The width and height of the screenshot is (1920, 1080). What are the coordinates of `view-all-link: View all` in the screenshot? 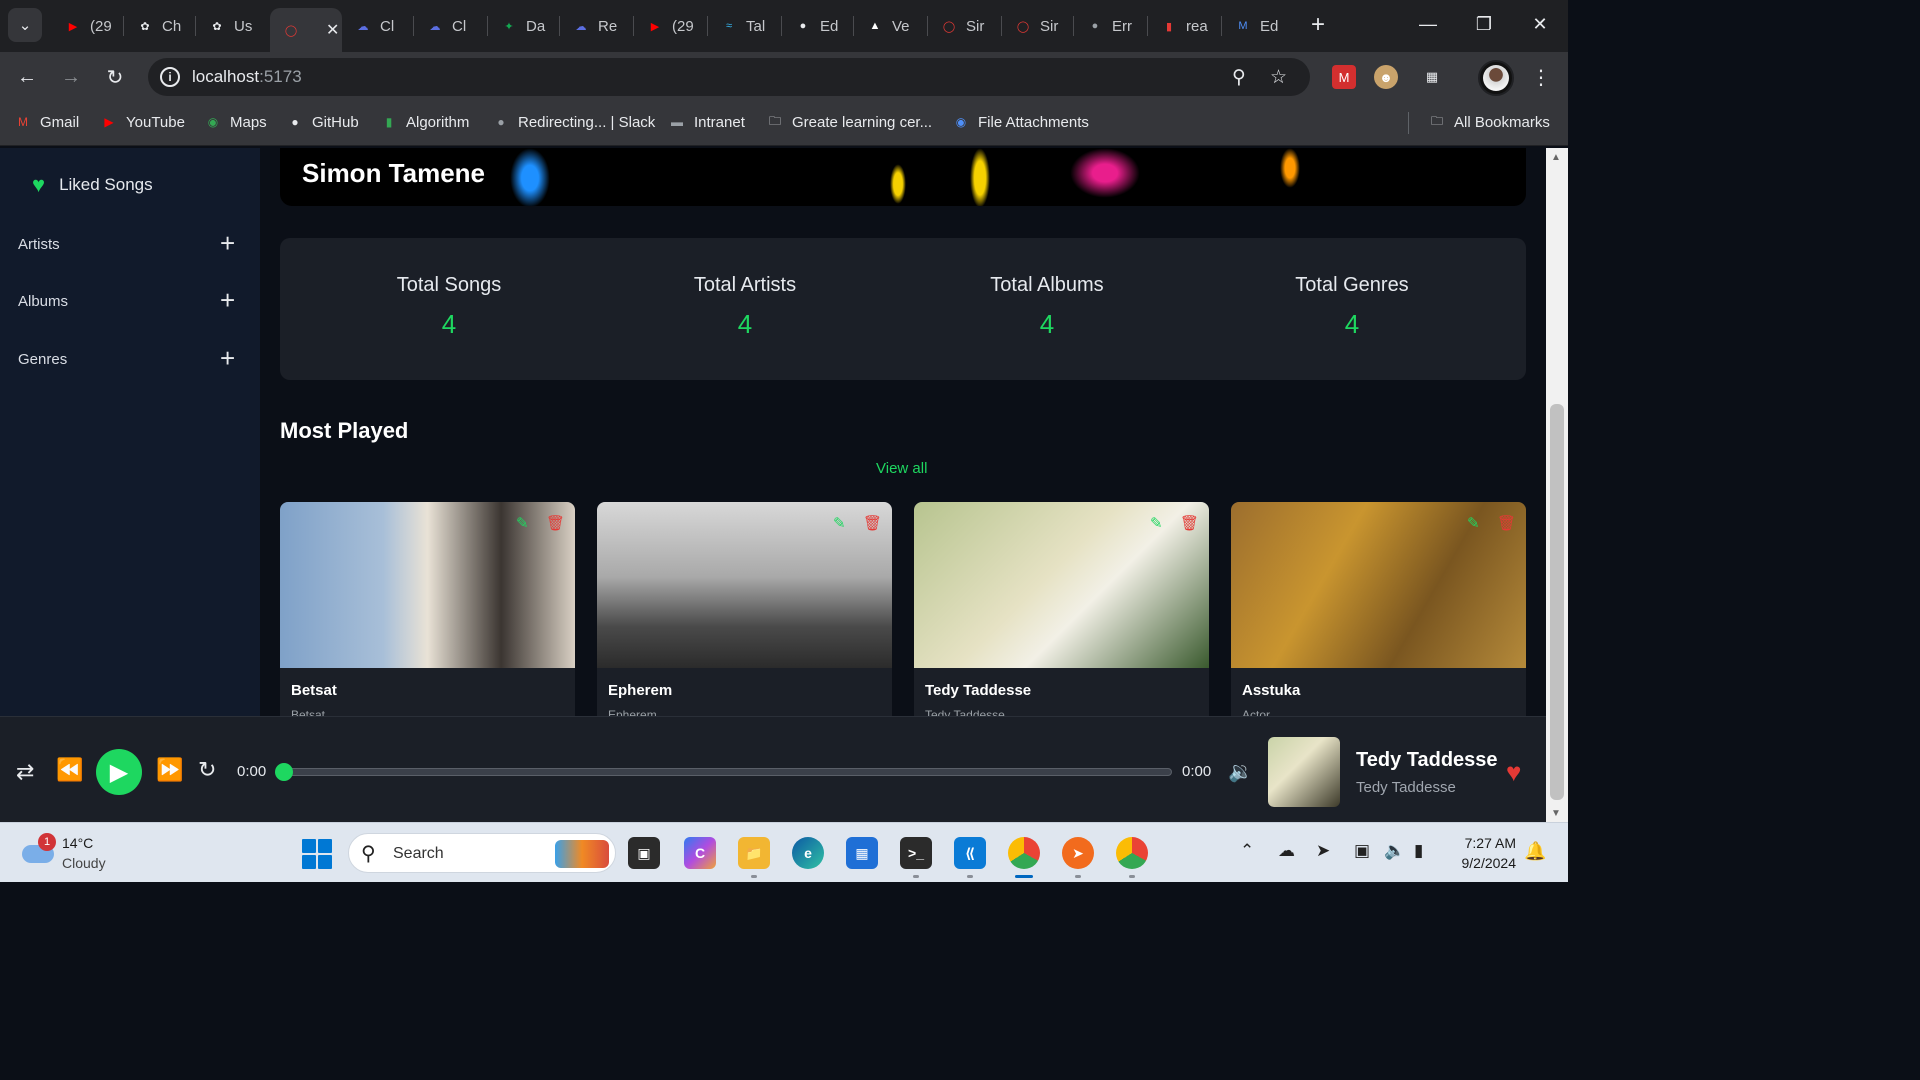 It's located at (901, 468).